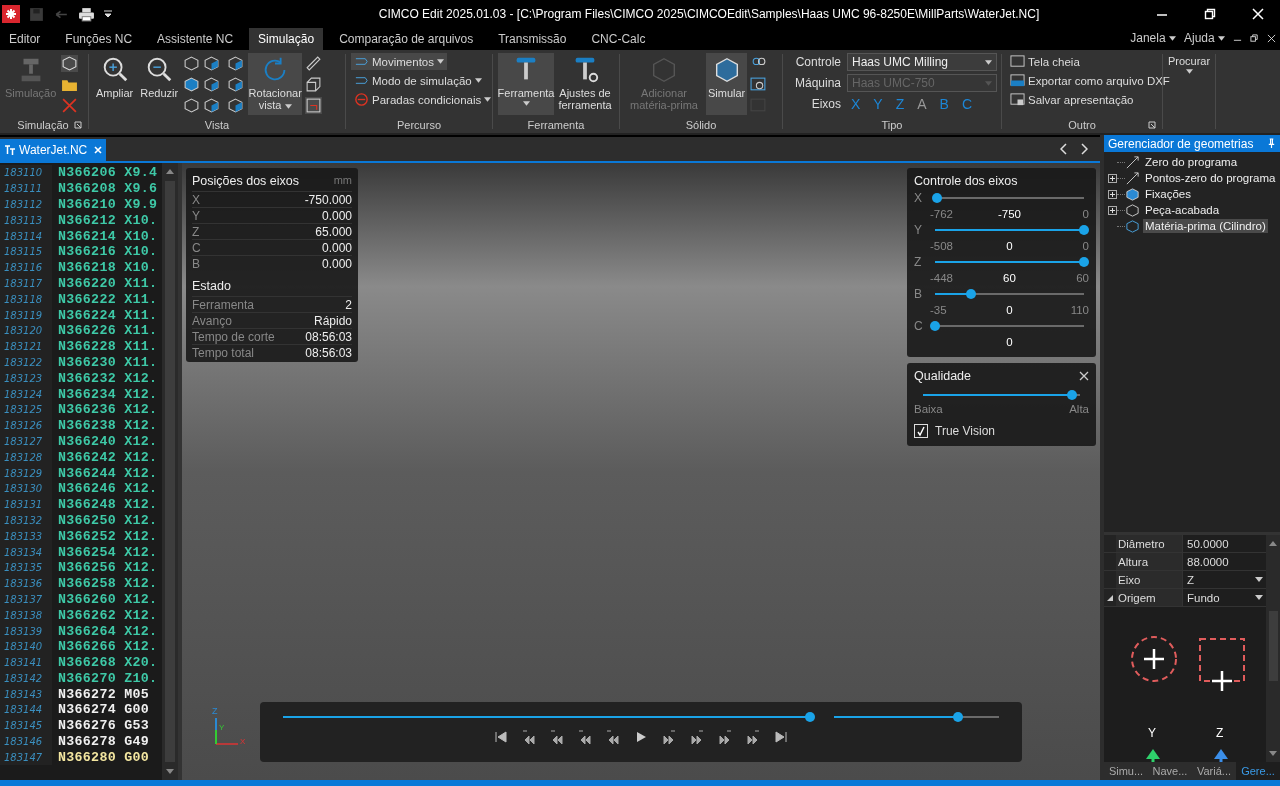  I want to click on property-value: 50.0000, so click(1224, 543).